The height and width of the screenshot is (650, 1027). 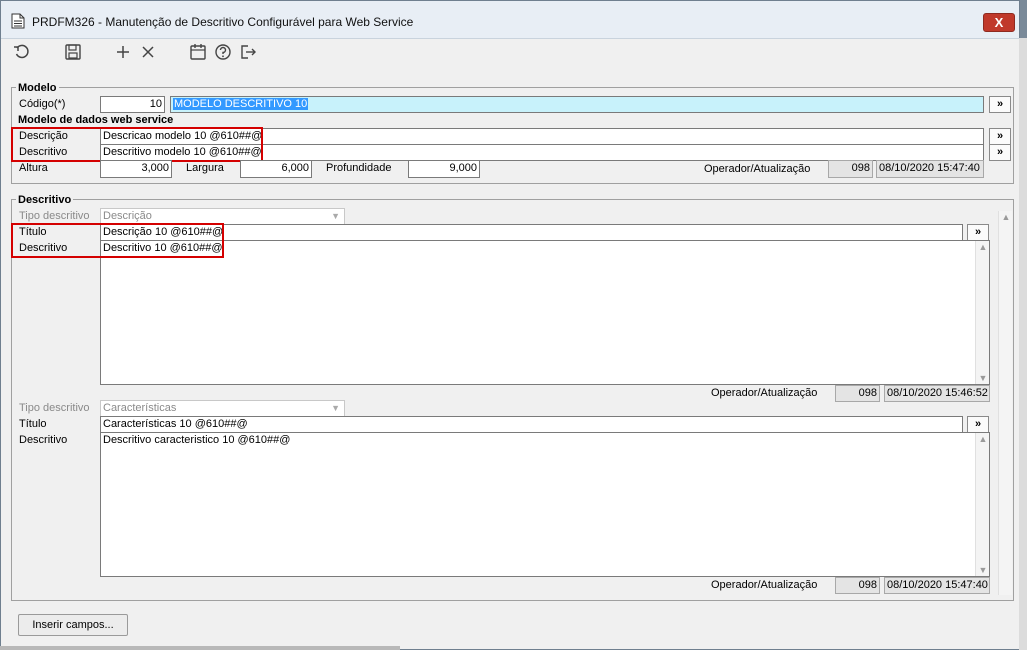 I want to click on tipo-descritivo-select-1: Descrição ▼, so click(x=222, y=216).